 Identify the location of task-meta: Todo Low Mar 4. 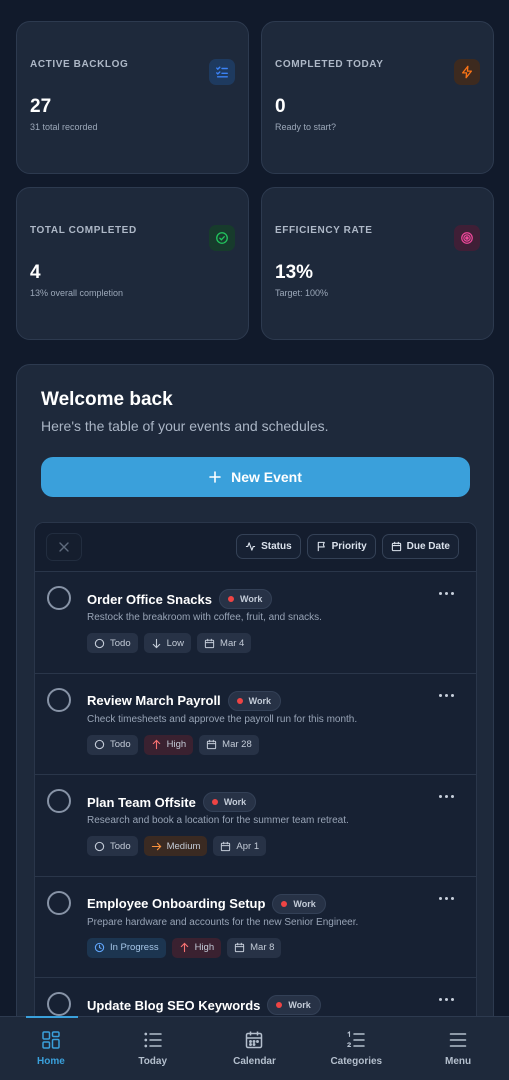
(169, 643).